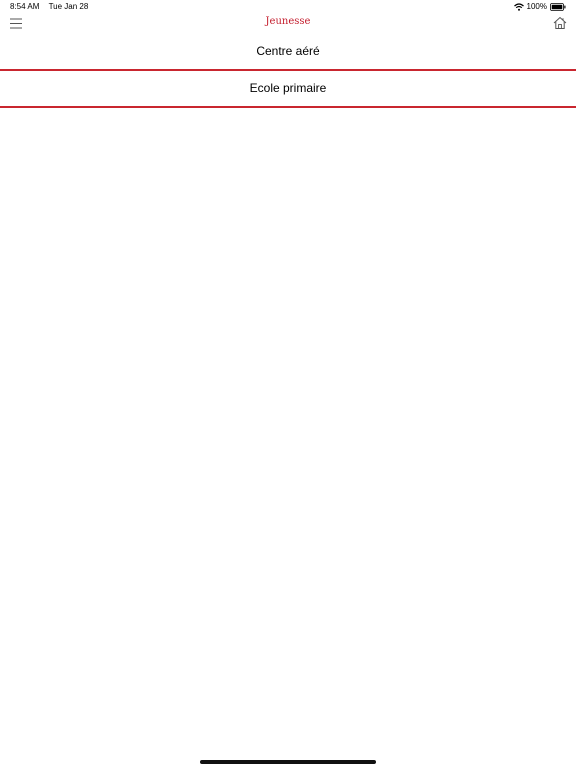 This screenshot has width=576, height=768. I want to click on battery-icon, so click(558, 7).